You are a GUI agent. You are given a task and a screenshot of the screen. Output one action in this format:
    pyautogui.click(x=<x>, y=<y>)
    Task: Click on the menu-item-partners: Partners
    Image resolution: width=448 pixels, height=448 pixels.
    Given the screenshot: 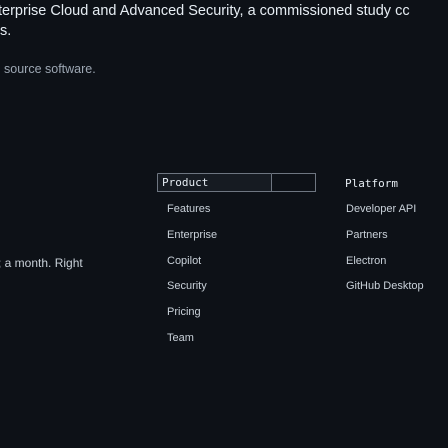 What is the action you would take?
    pyautogui.click(x=385, y=241)
    